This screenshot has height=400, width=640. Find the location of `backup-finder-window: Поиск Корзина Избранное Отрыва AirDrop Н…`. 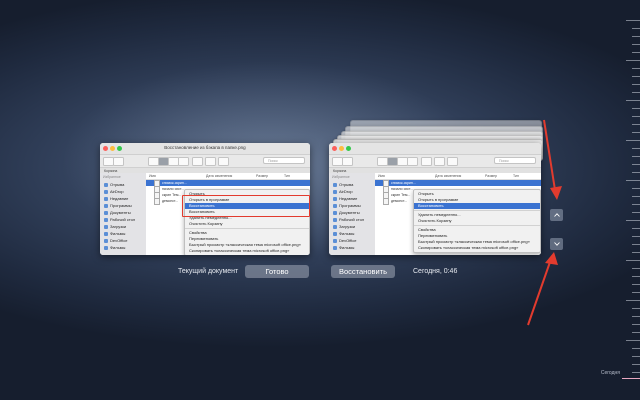

backup-finder-window: Поиск Корзина Избранное Отрыва AirDrop Н… is located at coordinates (435, 199).